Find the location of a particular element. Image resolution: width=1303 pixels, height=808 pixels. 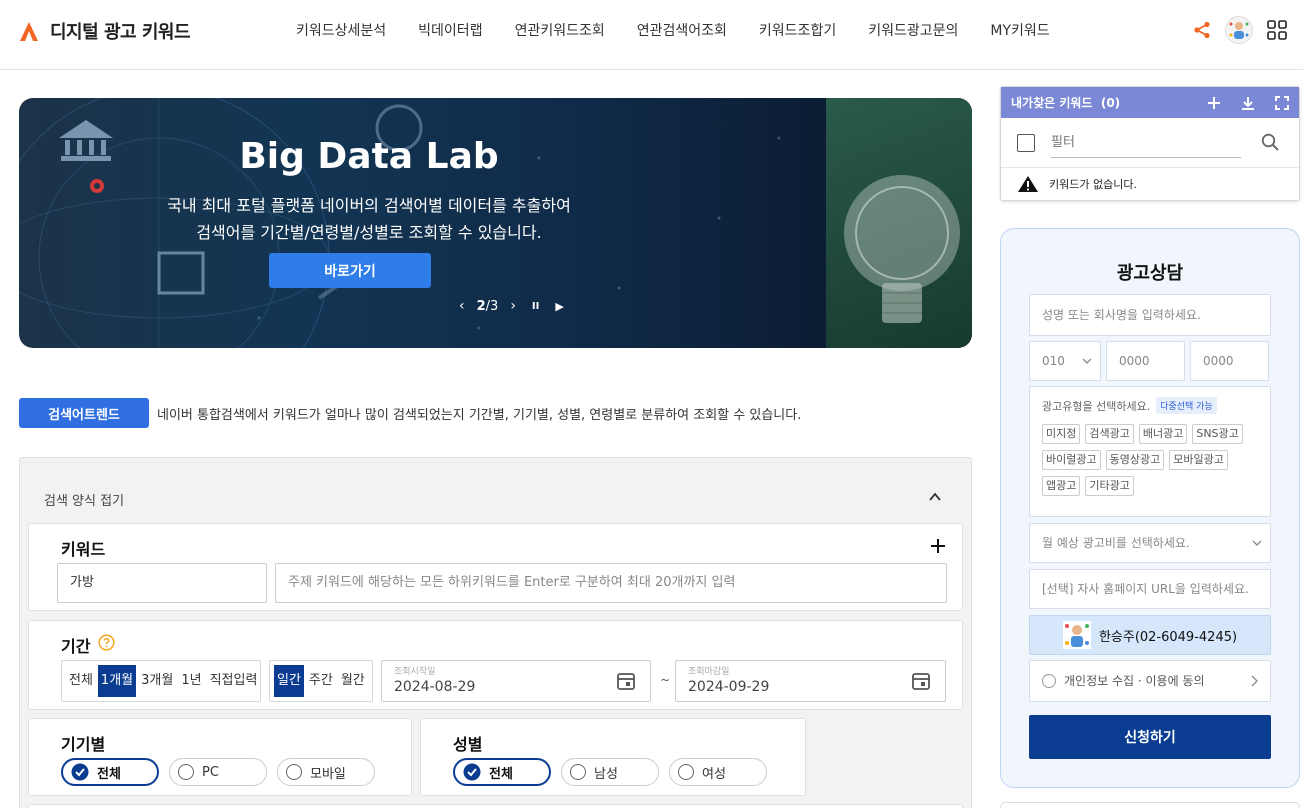

period-unit-selector: 일간 주간 월간 is located at coordinates (321, 681).